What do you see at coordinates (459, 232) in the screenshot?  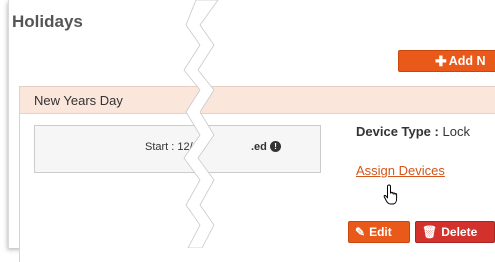 I see `delete-button-label: Delete` at bounding box center [459, 232].